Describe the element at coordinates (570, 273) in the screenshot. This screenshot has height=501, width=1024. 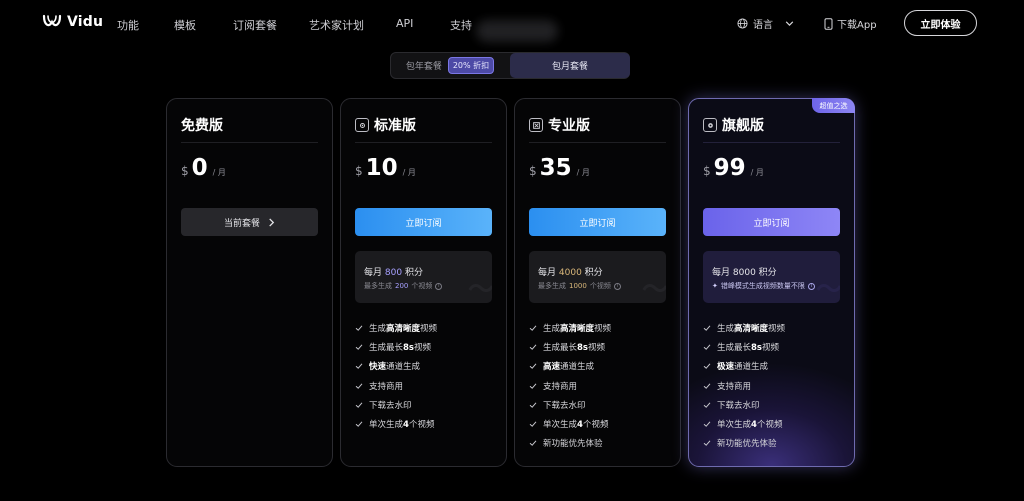
I see `credits-value: 4000` at that location.